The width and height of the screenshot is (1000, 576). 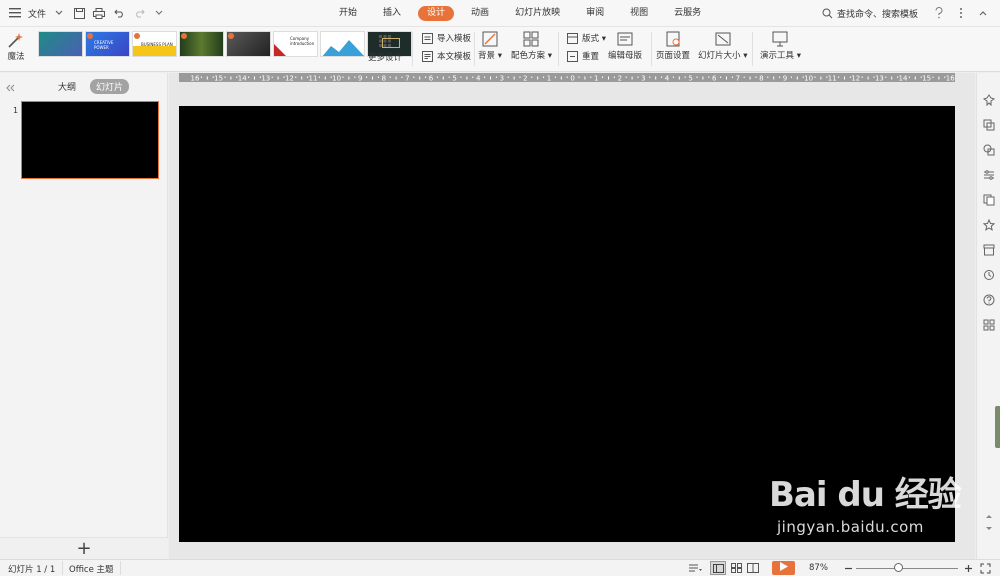 I want to click on help-icon, so click(x=939, y=13).